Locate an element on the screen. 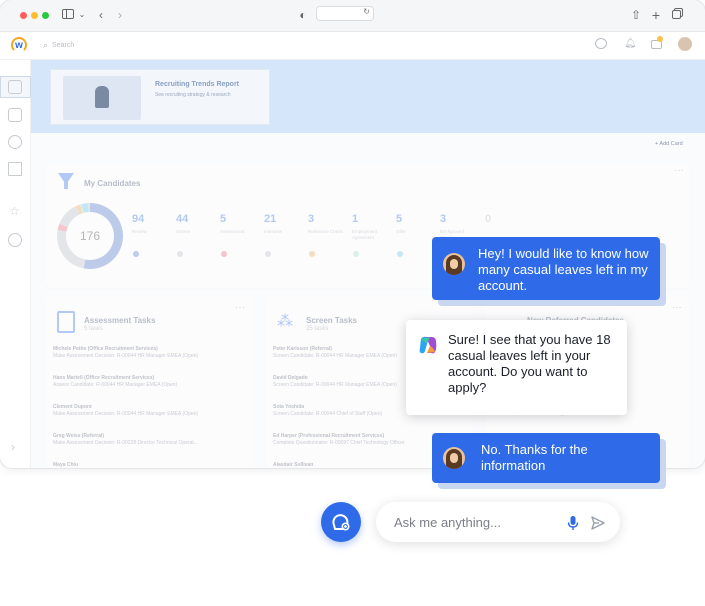 The width and height of the screenshot is (705, 606). nav-chart-icon is located at coordinates (15, 169).